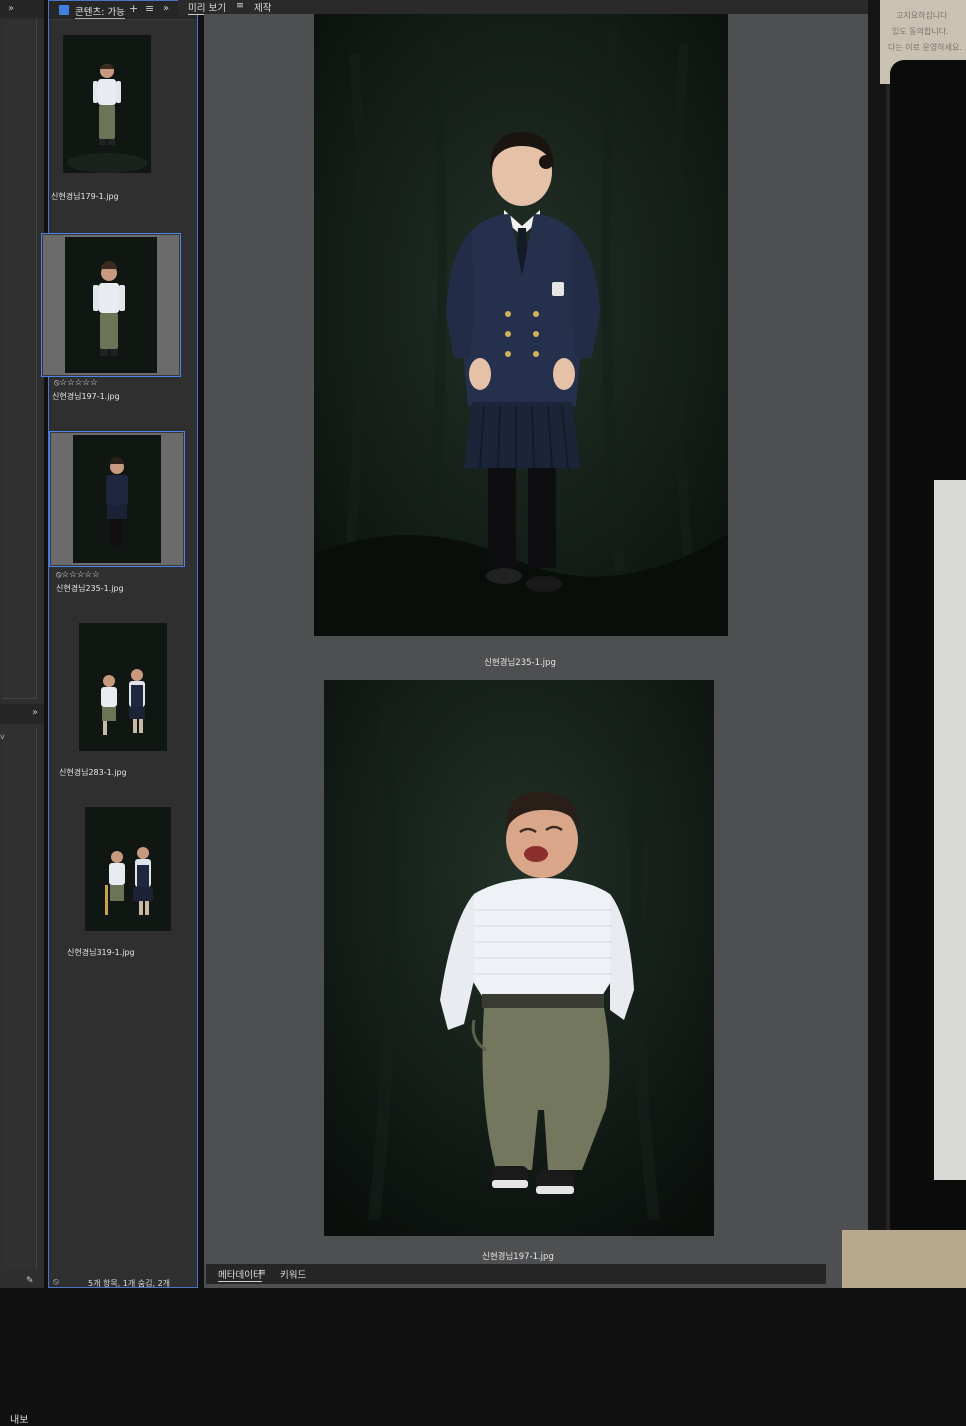 This screenshot has height=1426, width=966. Describe the element at coordinates (101, 952) in the screenshot. I see `thumbnail-filename: 신현경님319-1.jpg` at that location.